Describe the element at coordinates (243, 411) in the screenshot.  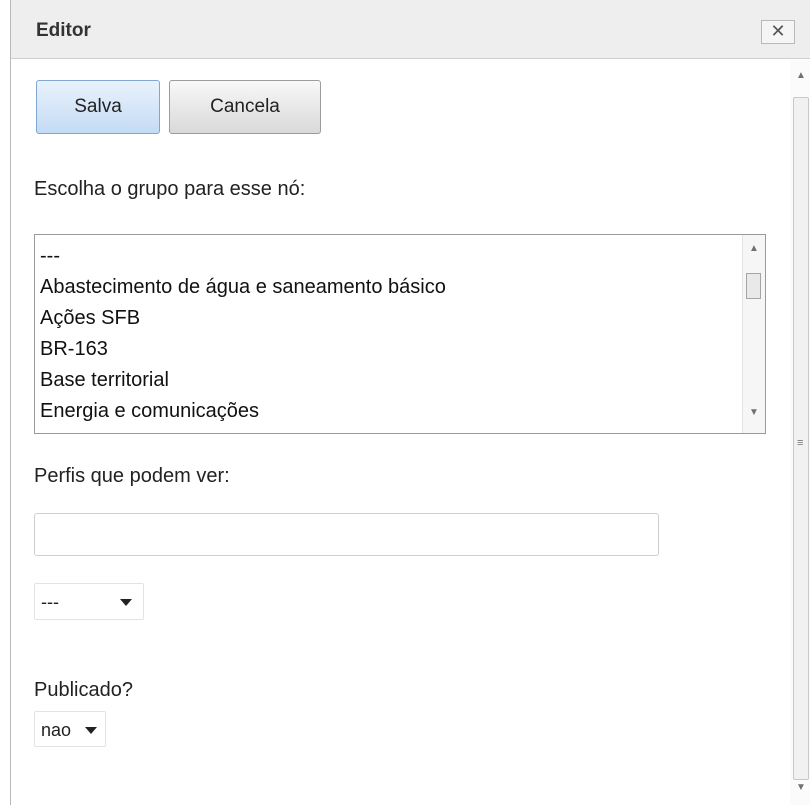
I see `group-option: Energia e comunicações` at that location.